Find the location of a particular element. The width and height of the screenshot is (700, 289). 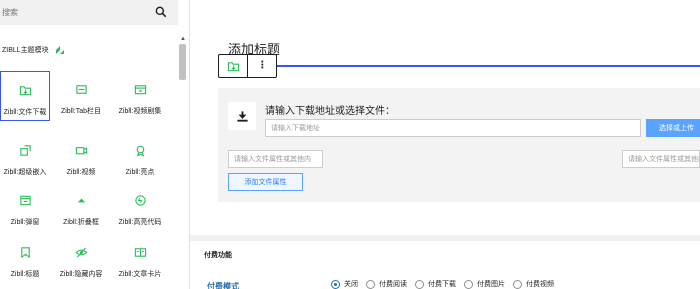

pay-mode-label: 付费模式 is located at coordinates (223, 285).